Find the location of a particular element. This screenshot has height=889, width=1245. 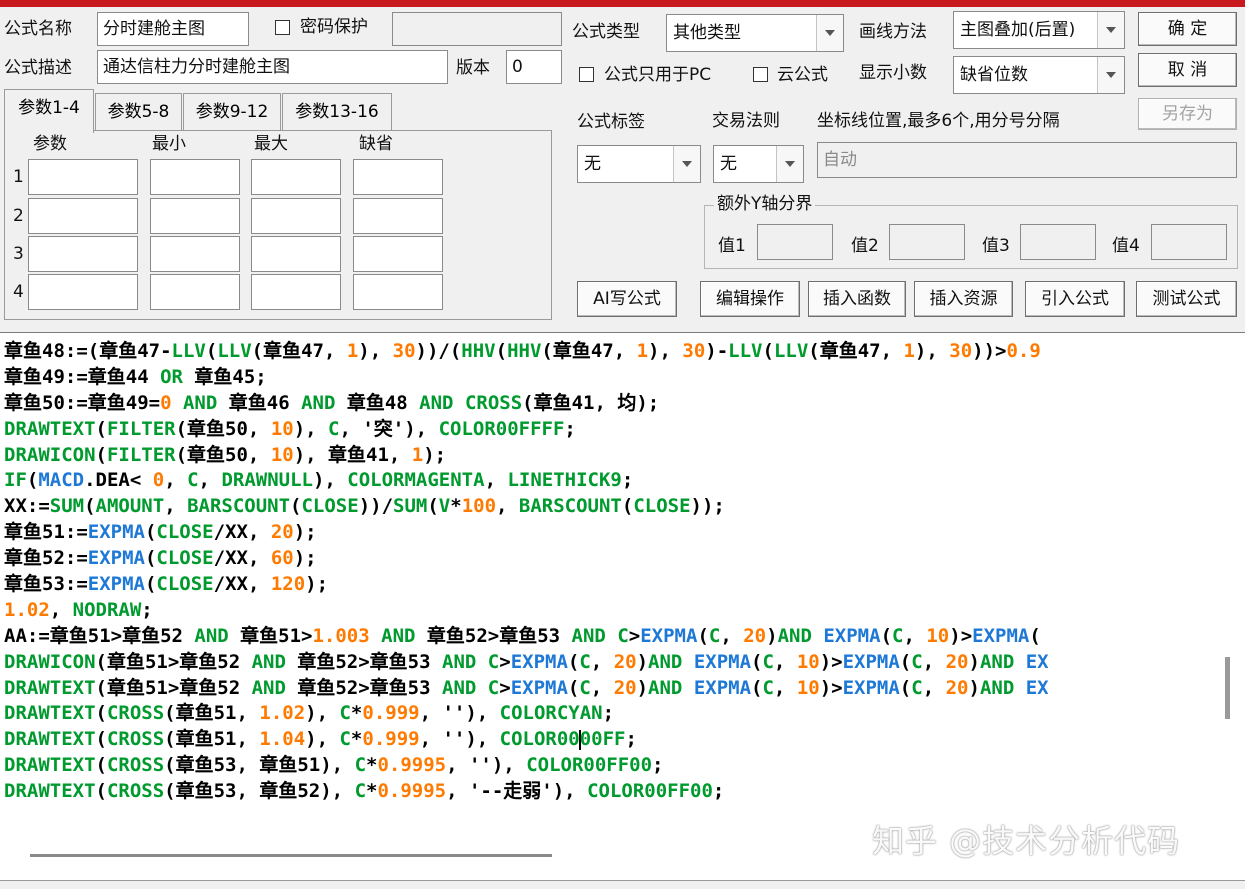

password-checkbox is located at coordinates (282, 27).